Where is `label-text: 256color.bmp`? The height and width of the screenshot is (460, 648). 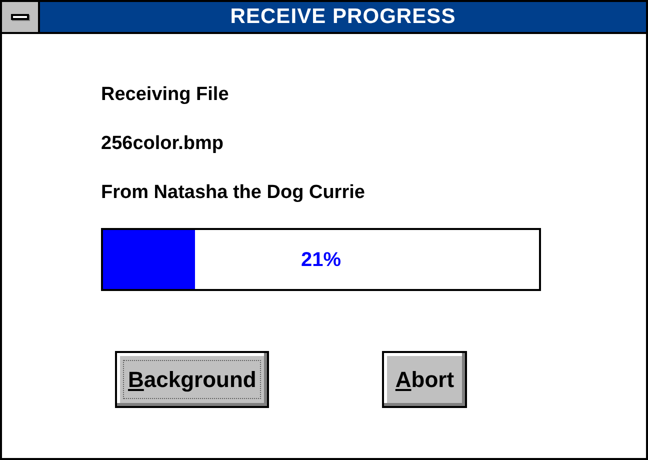 label-text: 256color.bmp is located at coordinates (162, 144).